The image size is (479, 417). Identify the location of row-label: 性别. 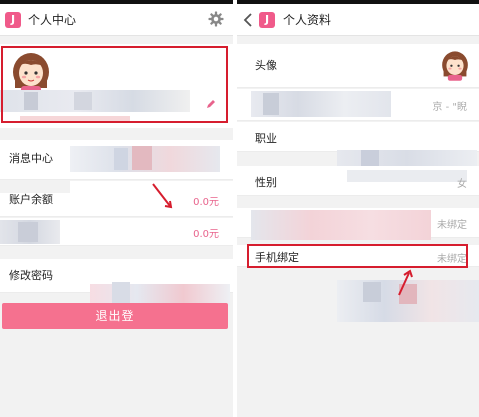
(266, 182).